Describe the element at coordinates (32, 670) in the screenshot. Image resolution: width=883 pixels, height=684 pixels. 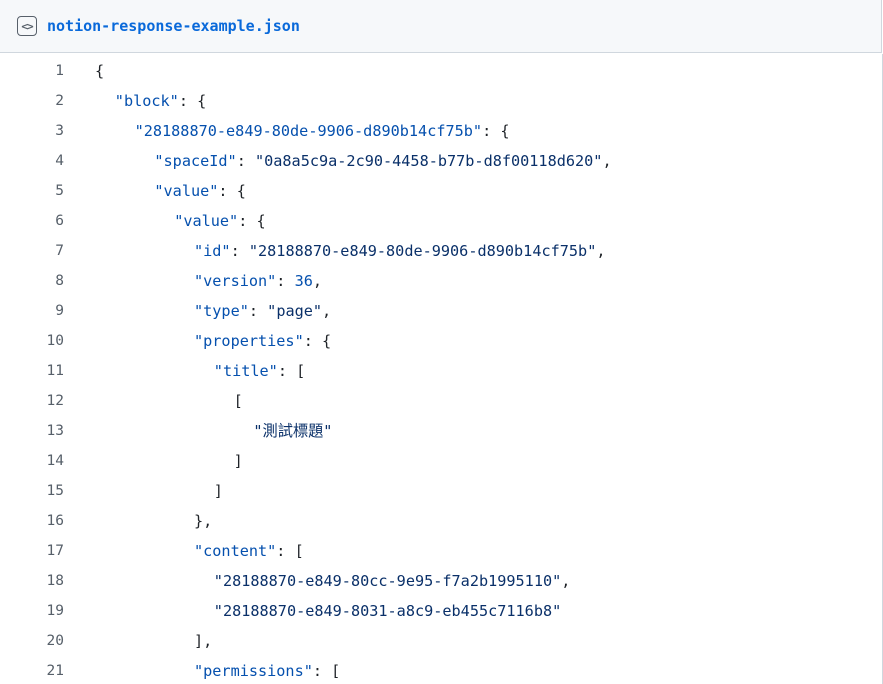
I see `line-number: 21` at that location.